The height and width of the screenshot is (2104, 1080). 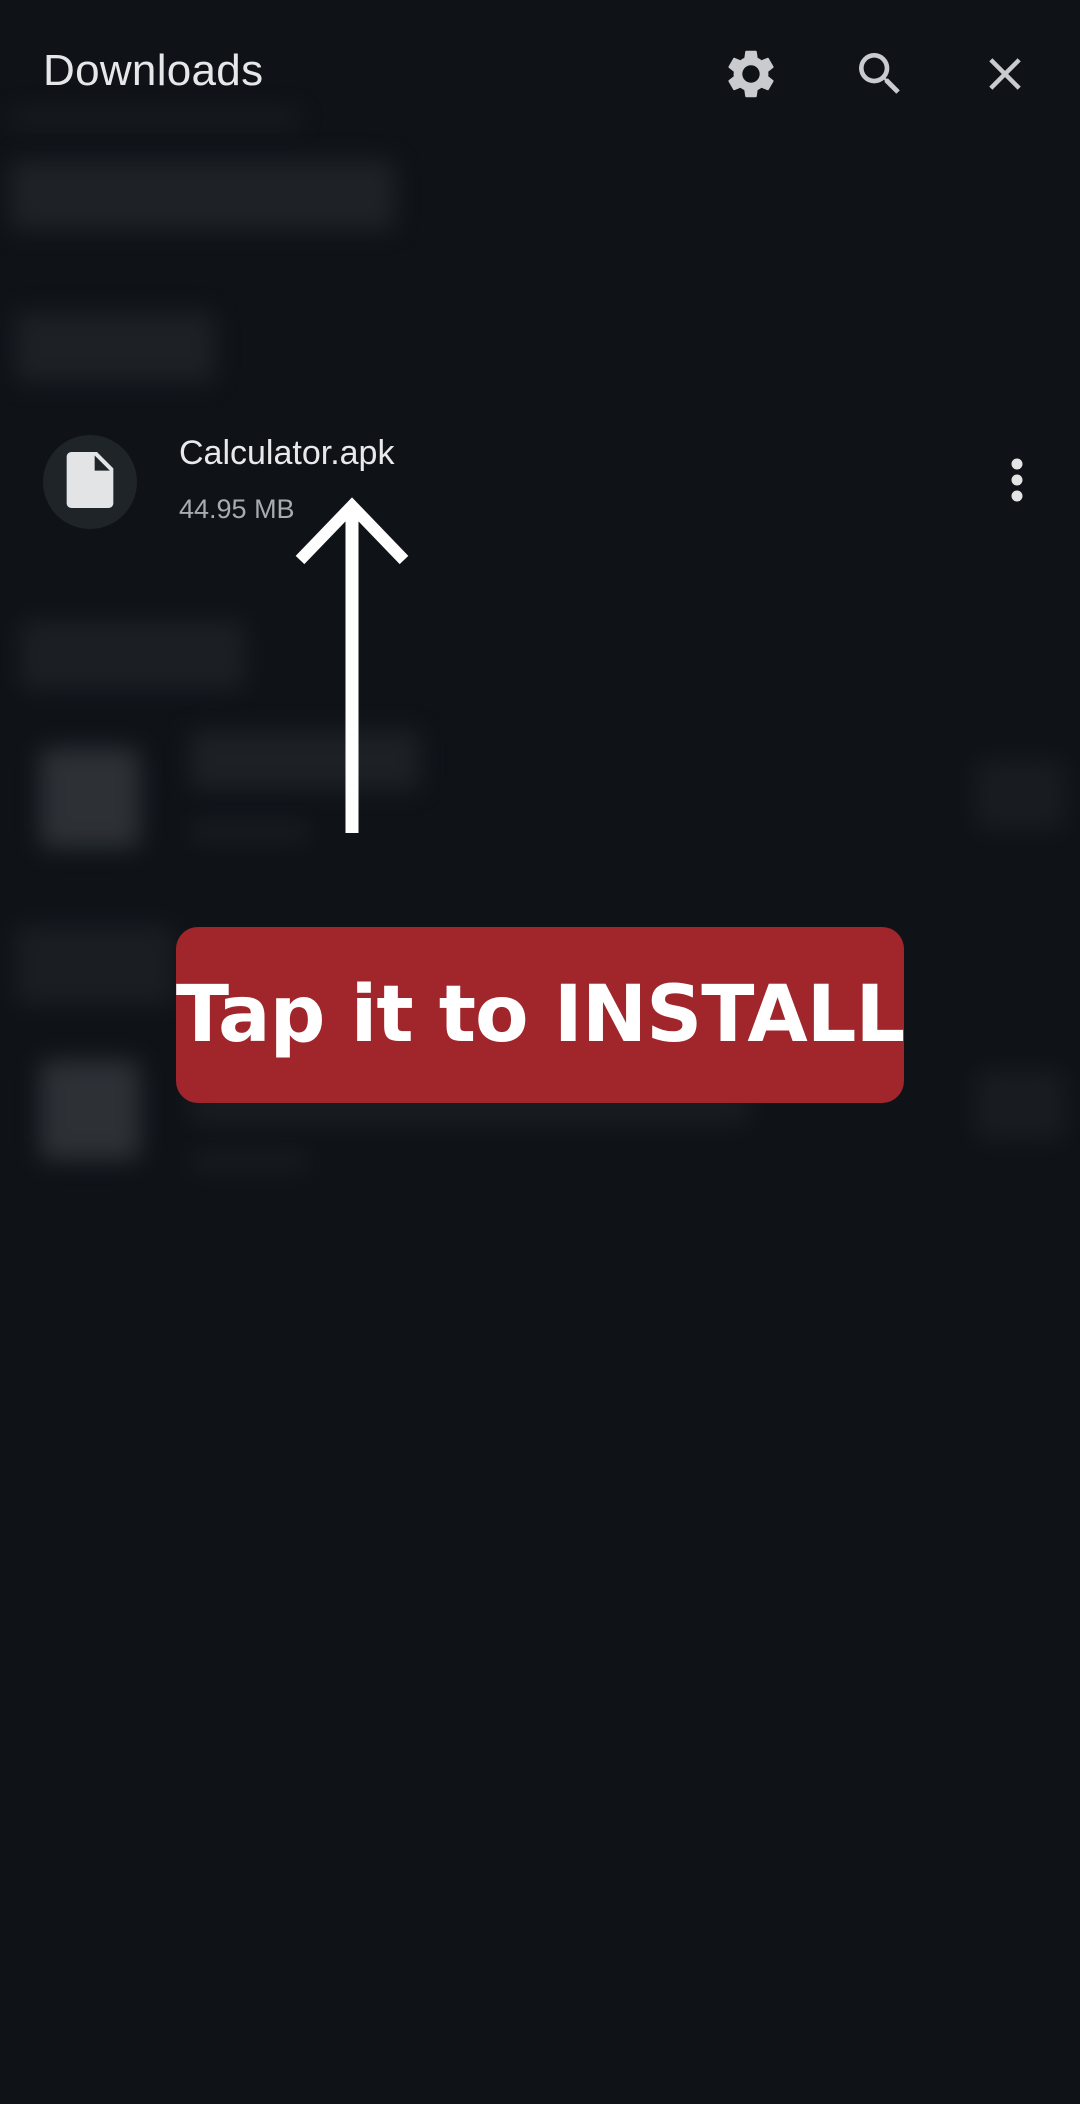 I want to click on file-name: Calculator.apk, so click(x=287, y=453).